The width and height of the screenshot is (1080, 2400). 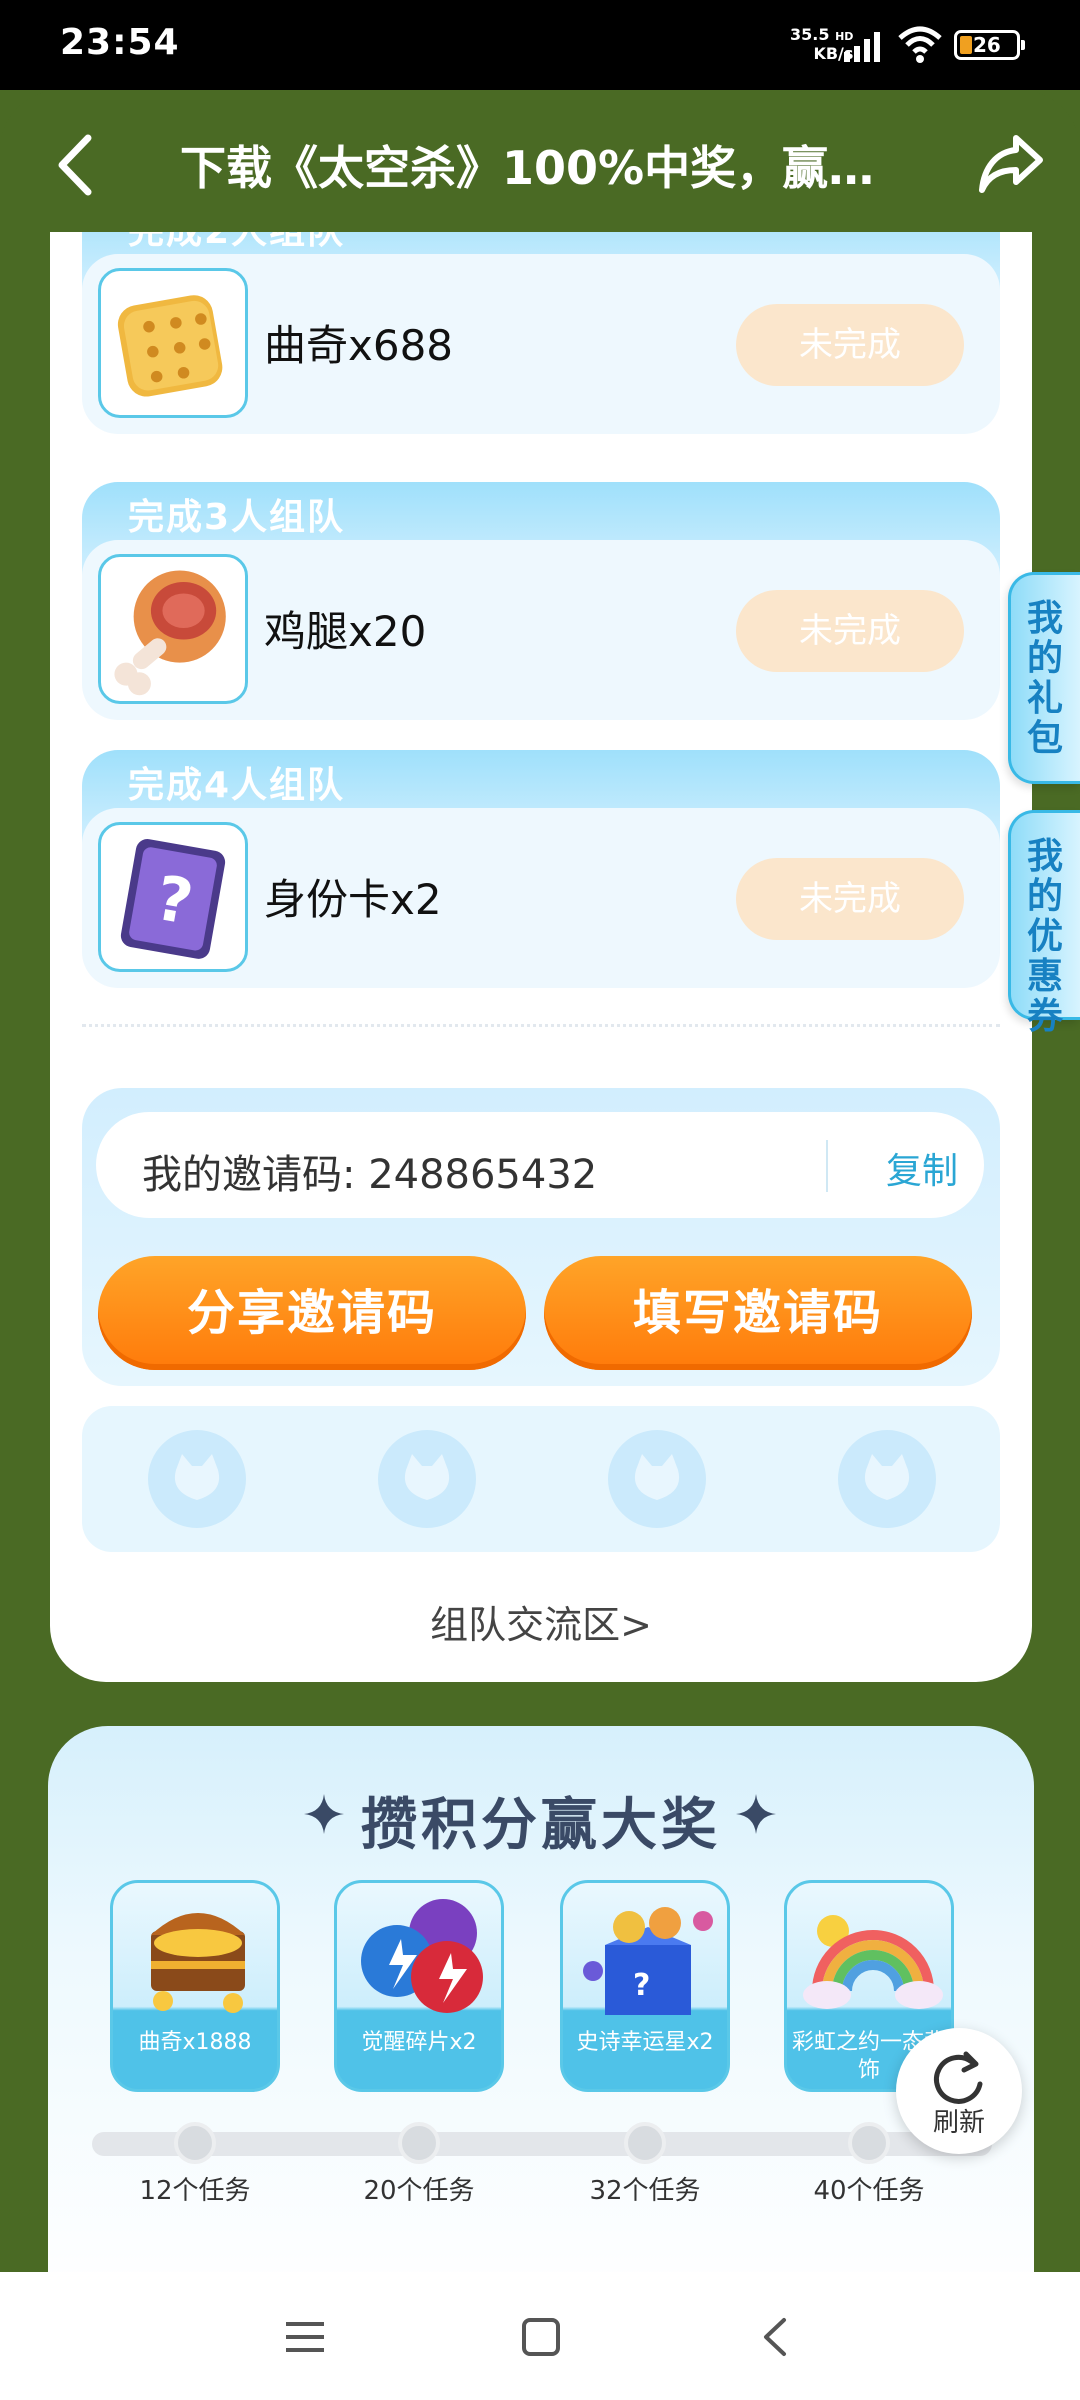 What do you see at coordinates (645, 2042) in the screenshot?
I see `milestone-label: 史诗幸运星x2` at bounding box center [645, 2042].